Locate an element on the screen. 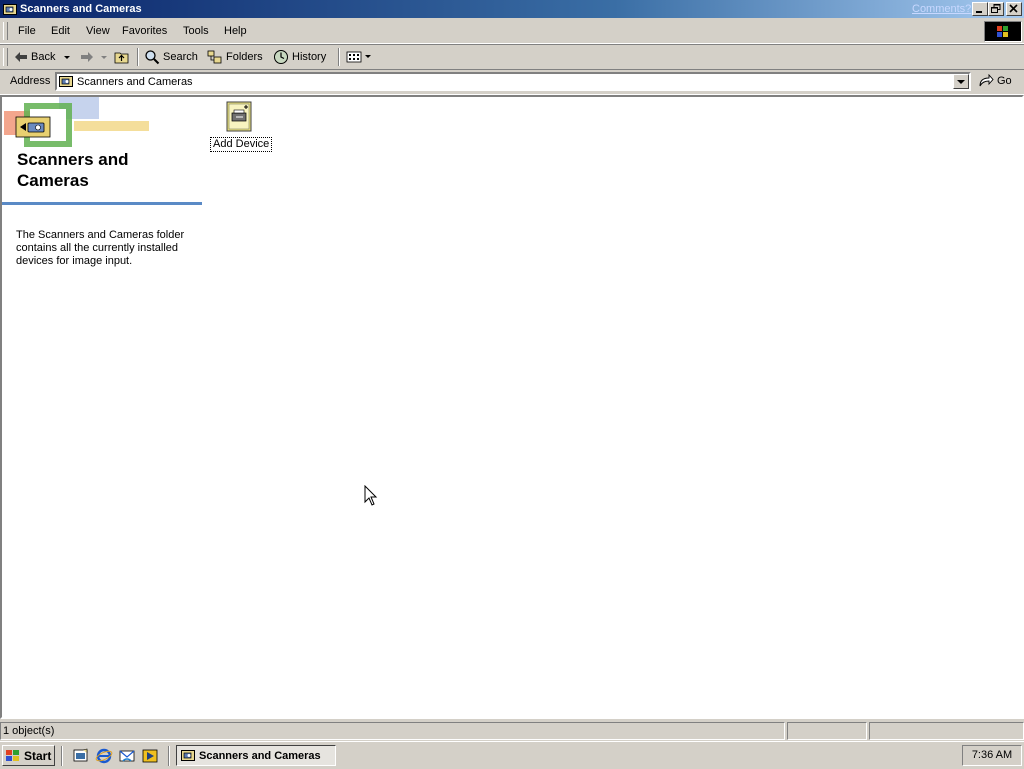 The image size is (1024, 769). search-icon is located at coordinates (152, 57).